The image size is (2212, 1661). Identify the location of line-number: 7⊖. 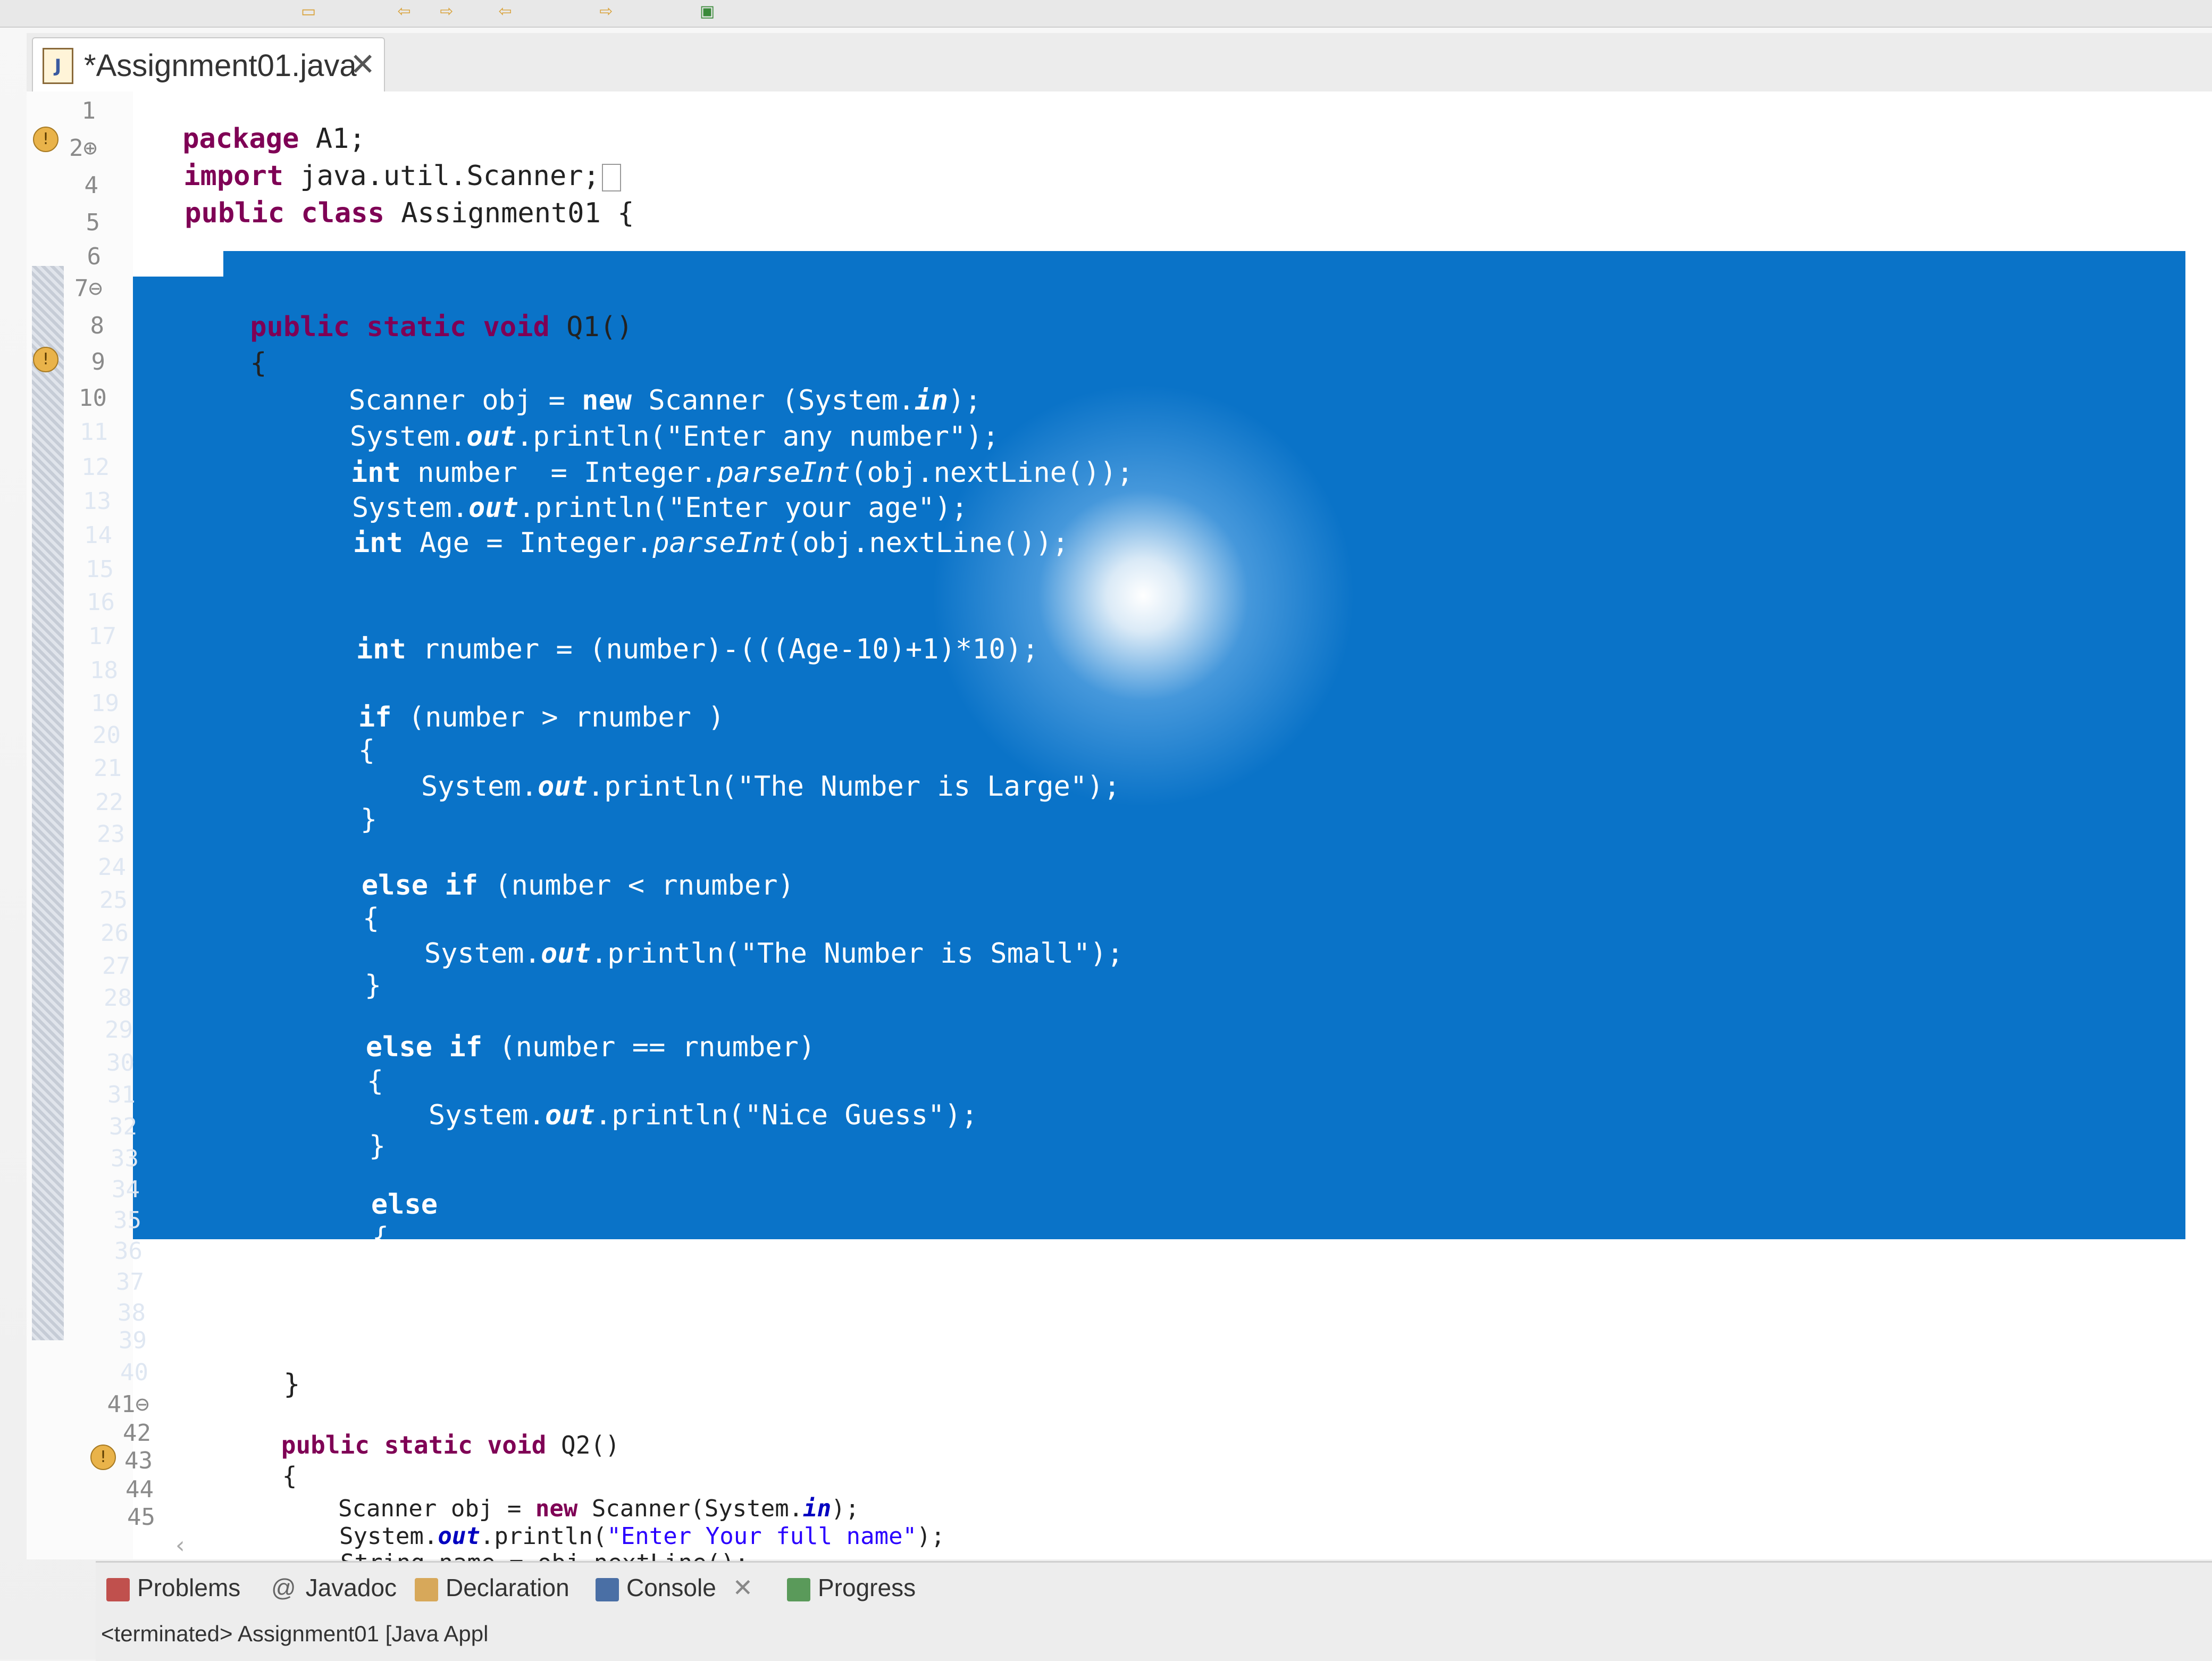
(88, 289).